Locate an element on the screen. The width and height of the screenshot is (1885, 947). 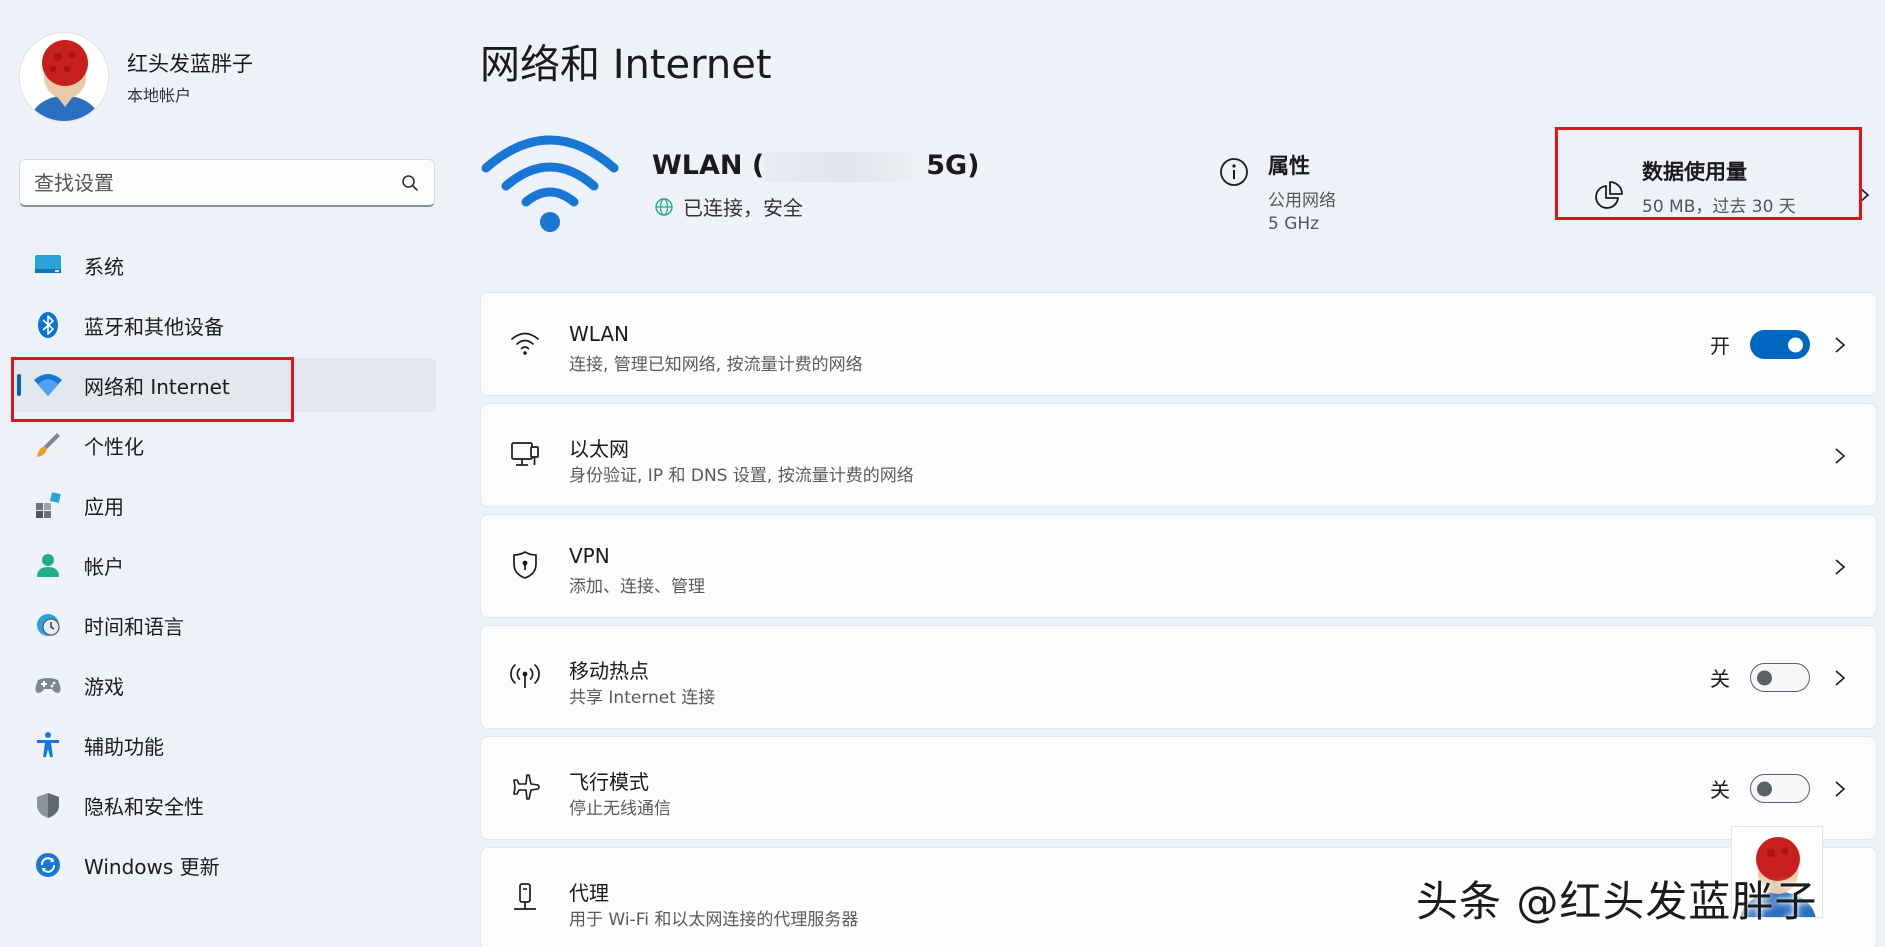
setting-row-ethernet: 以太网 身份验证, IP 和 DNS 设置, 按流量计费的网络 is located at coordinates (1178, 455).